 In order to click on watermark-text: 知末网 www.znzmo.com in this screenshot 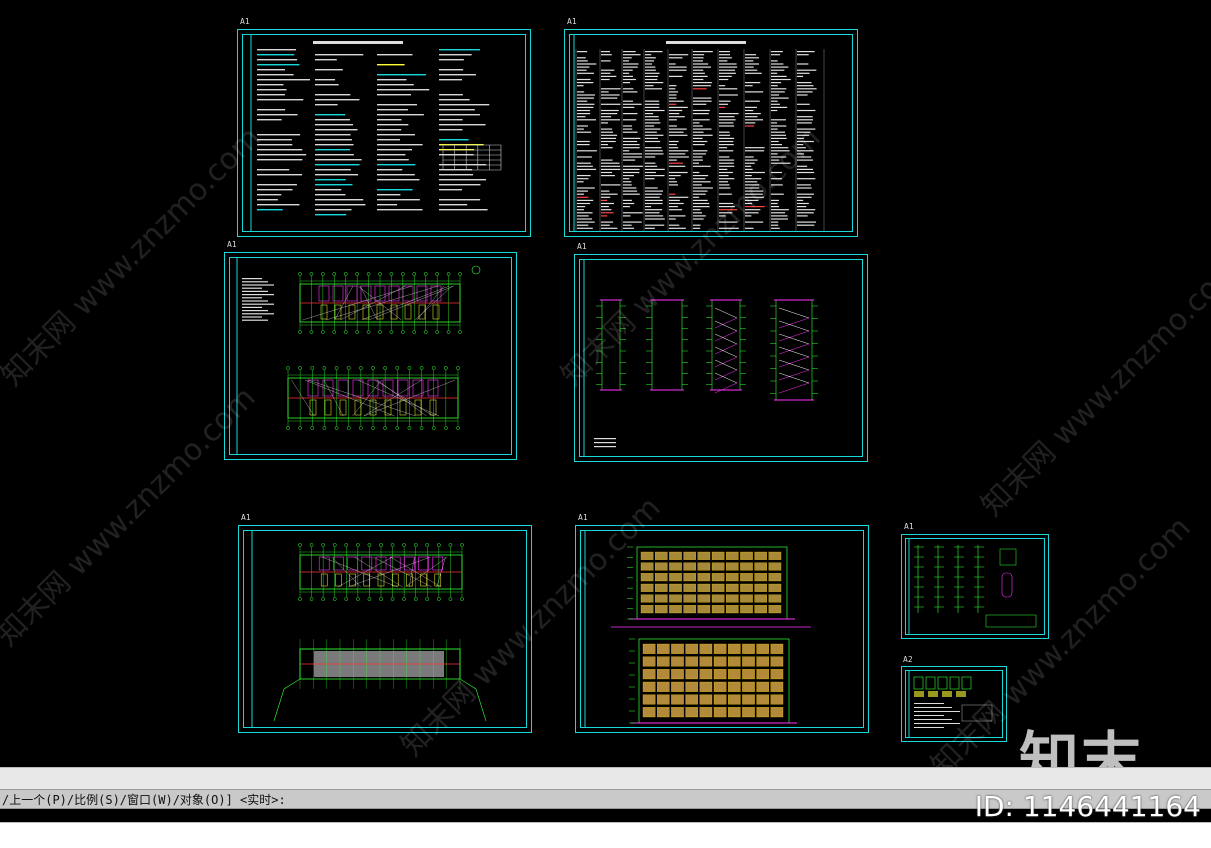, I will do `click(1092, 387)`.